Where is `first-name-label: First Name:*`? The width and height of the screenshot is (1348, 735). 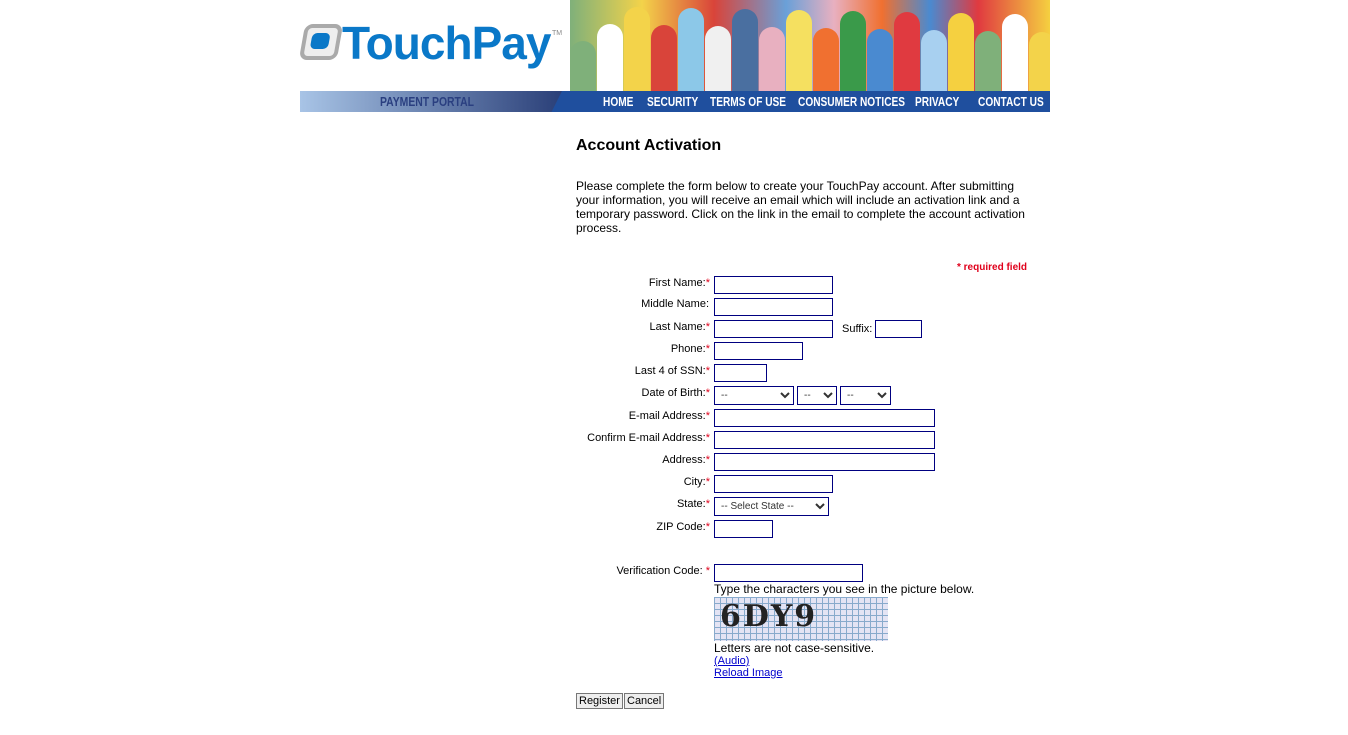
first-name-label: First Name:* is located at coordinates (679, 283).